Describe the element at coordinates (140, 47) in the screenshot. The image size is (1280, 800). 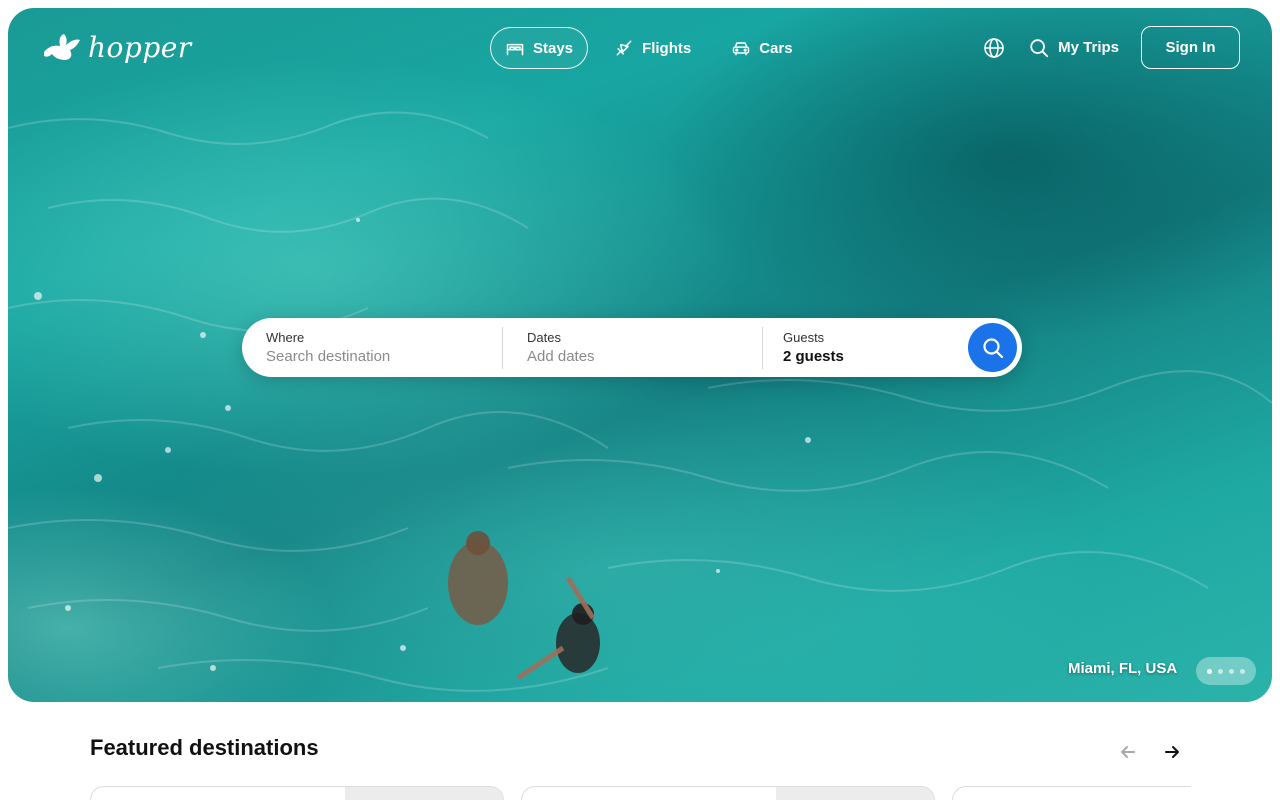
I see `logo-wordmark: hopper` at that location.